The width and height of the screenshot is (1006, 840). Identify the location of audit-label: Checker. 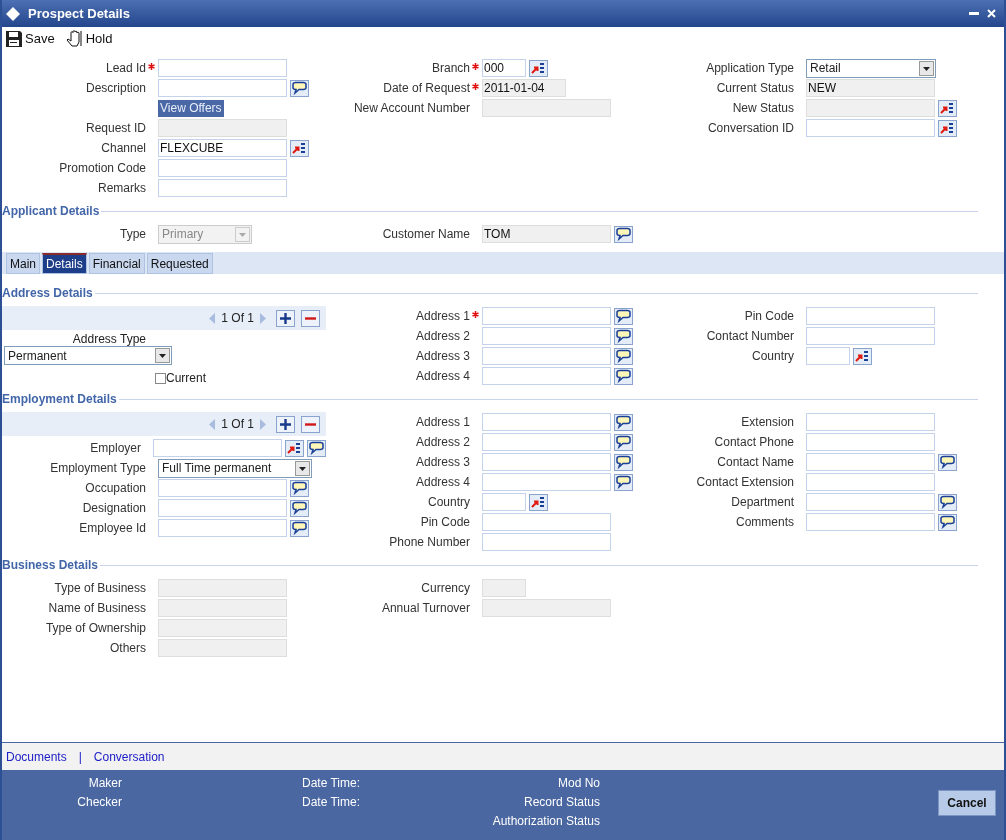
(99, 802).